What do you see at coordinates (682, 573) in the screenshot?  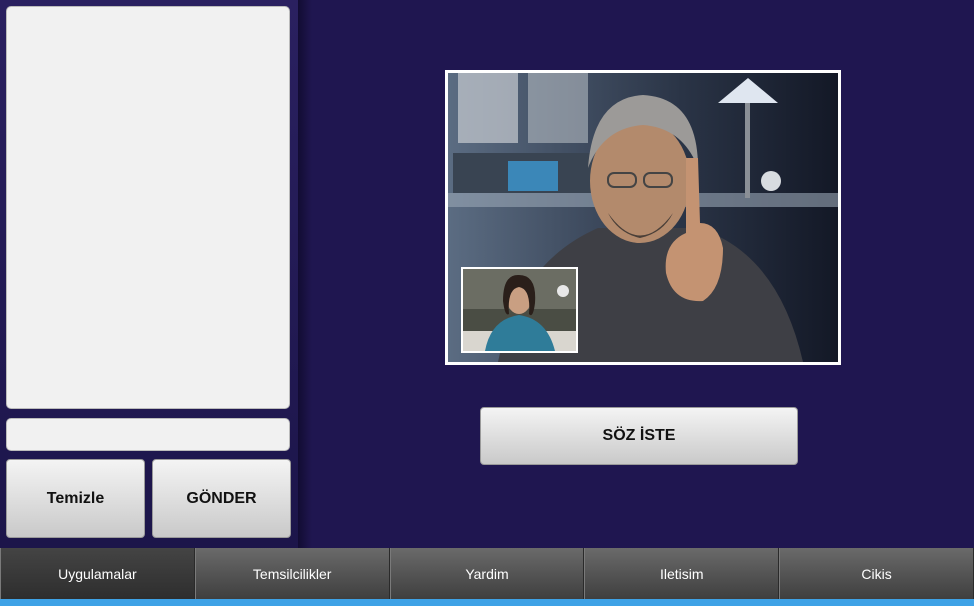 I see `nav-item-contact: Iletisim` at bounding box center [682, 573].